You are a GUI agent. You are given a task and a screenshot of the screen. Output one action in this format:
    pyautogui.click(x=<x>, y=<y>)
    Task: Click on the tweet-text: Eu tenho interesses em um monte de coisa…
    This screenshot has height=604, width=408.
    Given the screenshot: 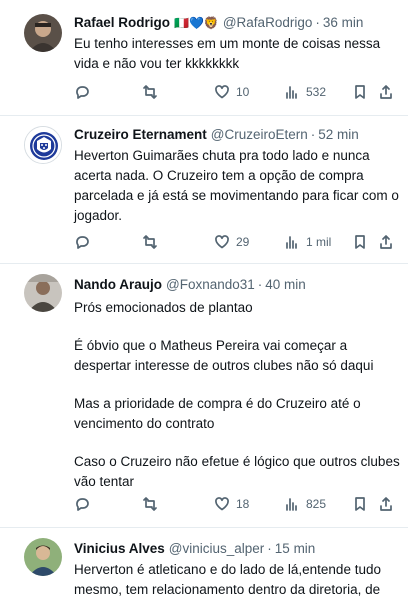 What is the action you would take?
    pyautogui.click(x=239, y=54)
    